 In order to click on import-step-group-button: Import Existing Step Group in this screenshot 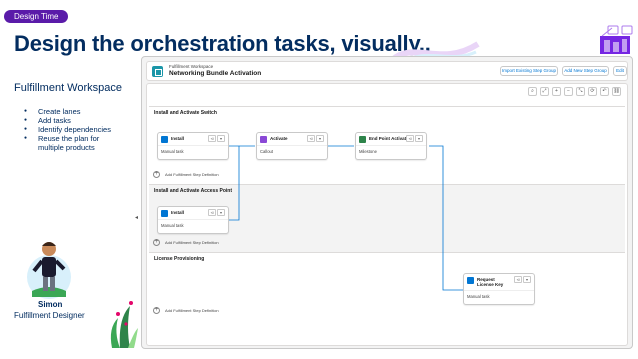, I will do `click(529, 71)`.